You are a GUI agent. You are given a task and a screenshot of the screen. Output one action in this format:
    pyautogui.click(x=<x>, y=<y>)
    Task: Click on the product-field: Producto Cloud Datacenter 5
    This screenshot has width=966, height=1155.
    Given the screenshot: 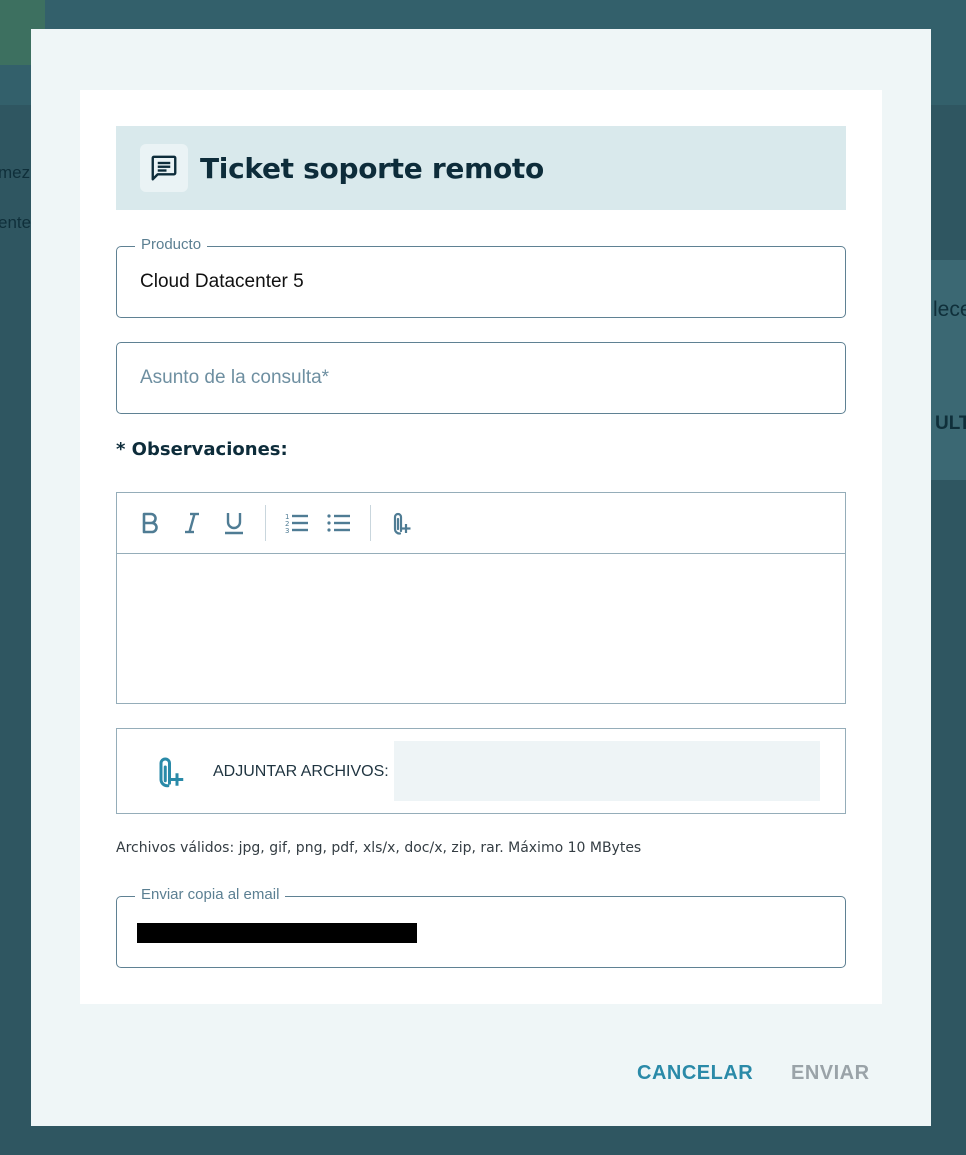 What is the action you would take?
    pyautogui.click(x=481, y=277)
    